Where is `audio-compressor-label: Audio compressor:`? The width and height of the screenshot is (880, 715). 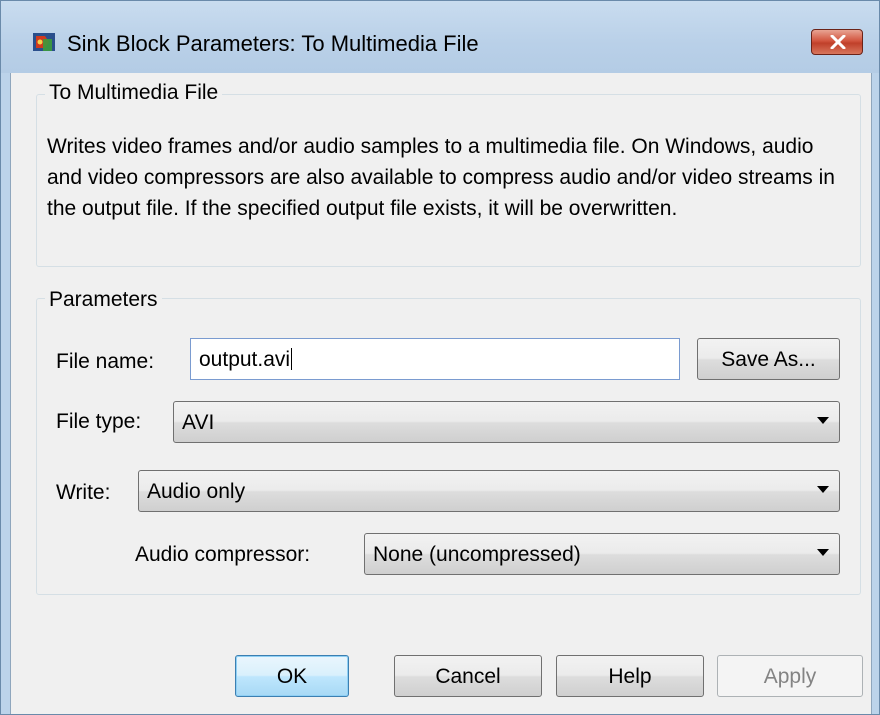
audio-compressor-label: Audio compressor: is located at coordinates (223, 554).